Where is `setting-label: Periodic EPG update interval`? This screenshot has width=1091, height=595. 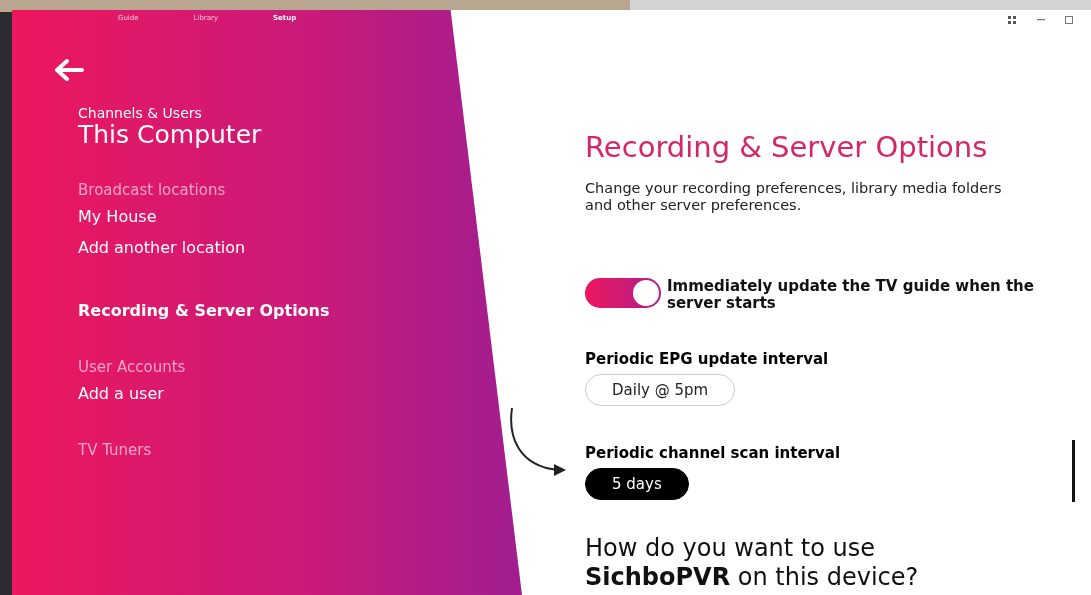
setting-label: Periodic EPG update interval is located at coordinates (707, 359).